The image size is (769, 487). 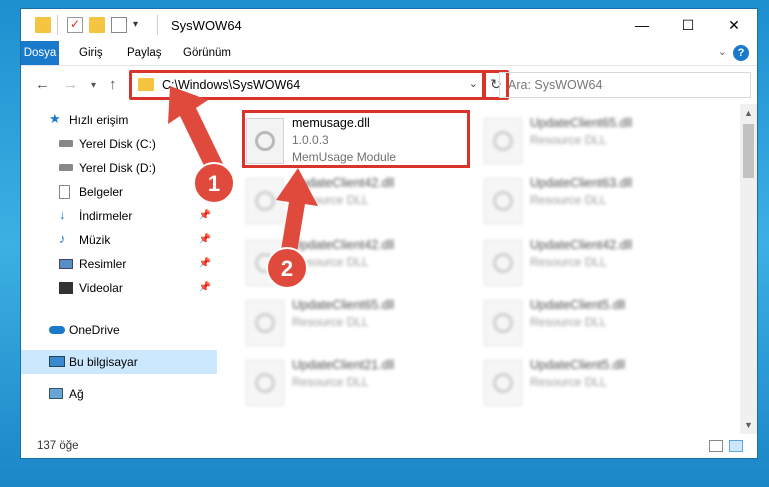 What do you see at coordinates (93, 85) in the screenshot?
I see `recent-locations-chevron-icon: ▾` at bounding box center [93, 85].